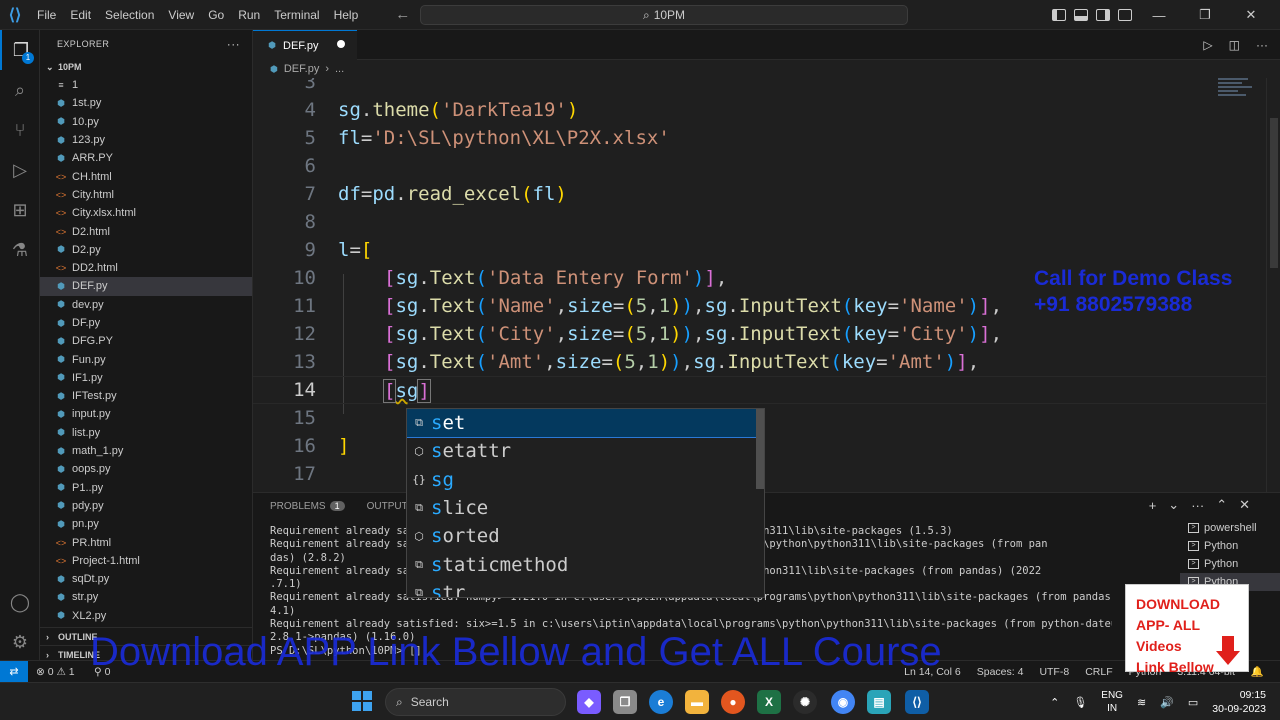  I want to click on explorer-icon: ❐ 1, so click(20, 50).